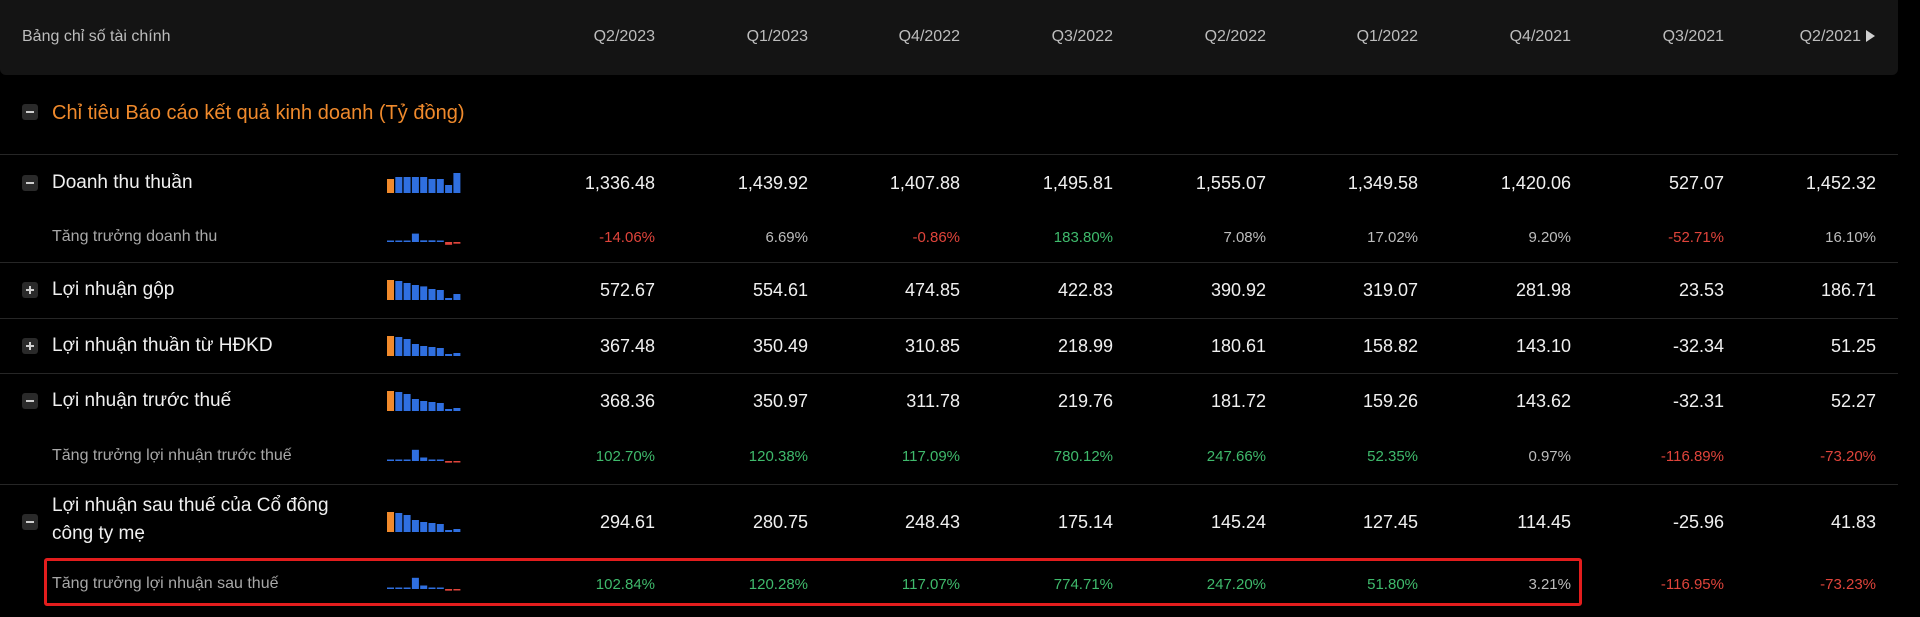  Describe the element at coordinates (780, 345) in the screenshot. I see `cell-value: 350.49` at that location.